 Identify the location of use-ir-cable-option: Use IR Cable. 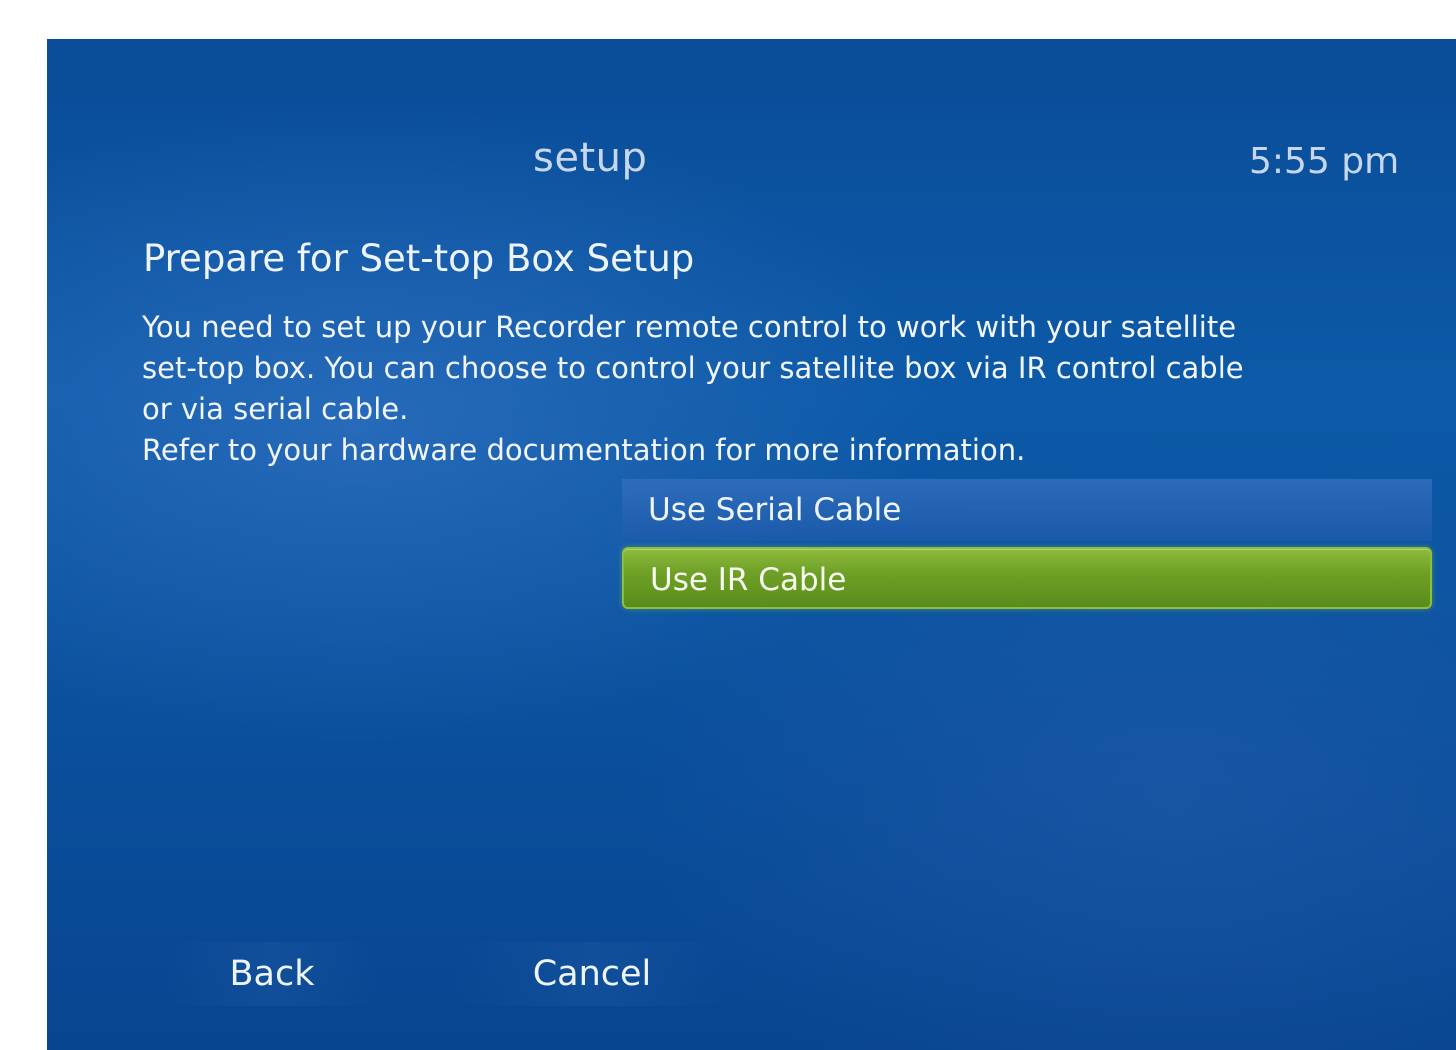
(1027, 578).